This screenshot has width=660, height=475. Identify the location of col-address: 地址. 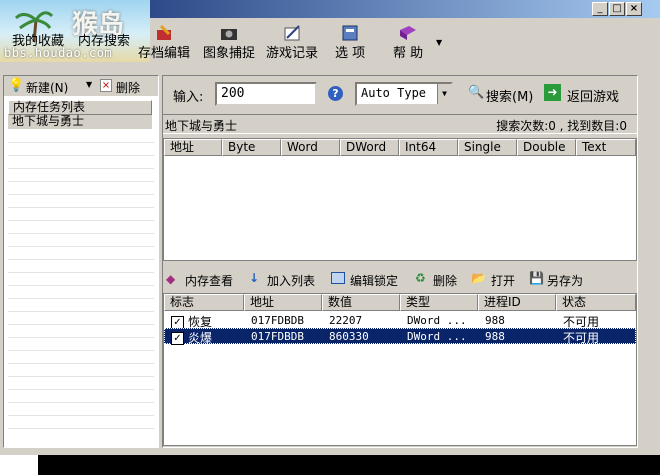
(193, 147).